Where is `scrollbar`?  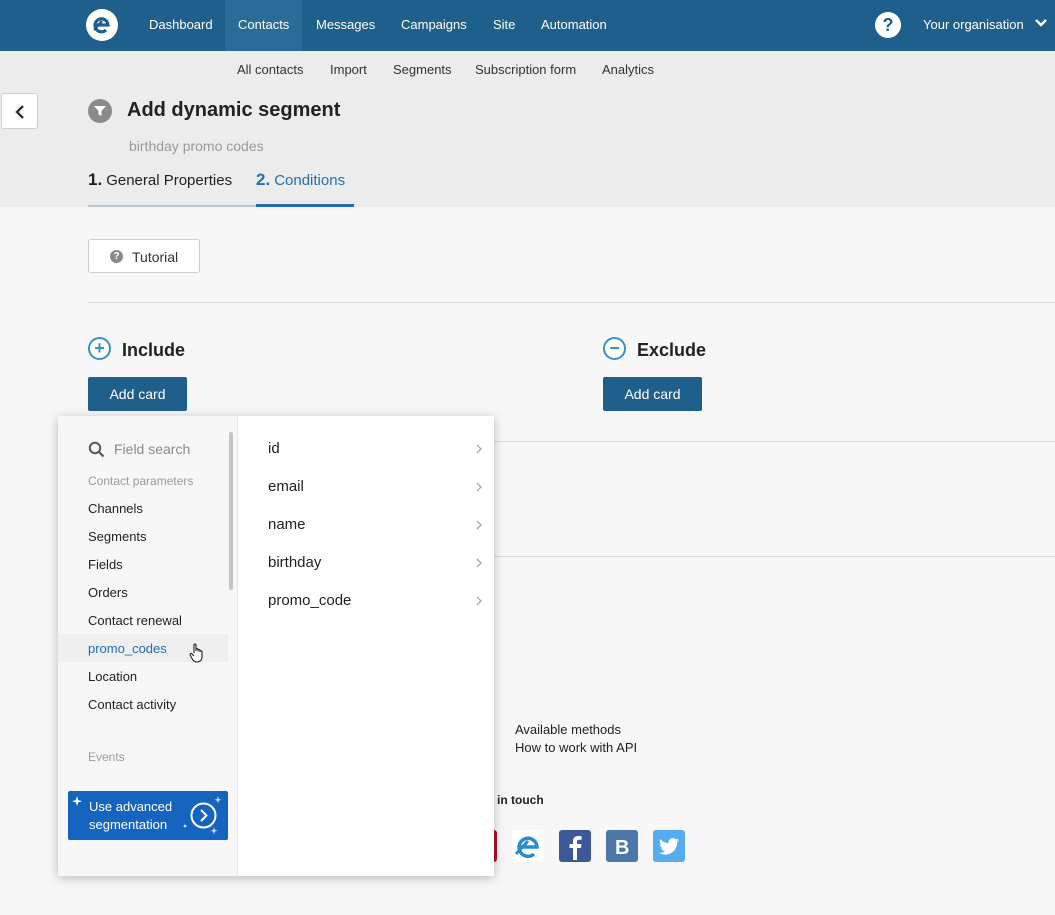 scrollbar is located at coordinates (231, 511).